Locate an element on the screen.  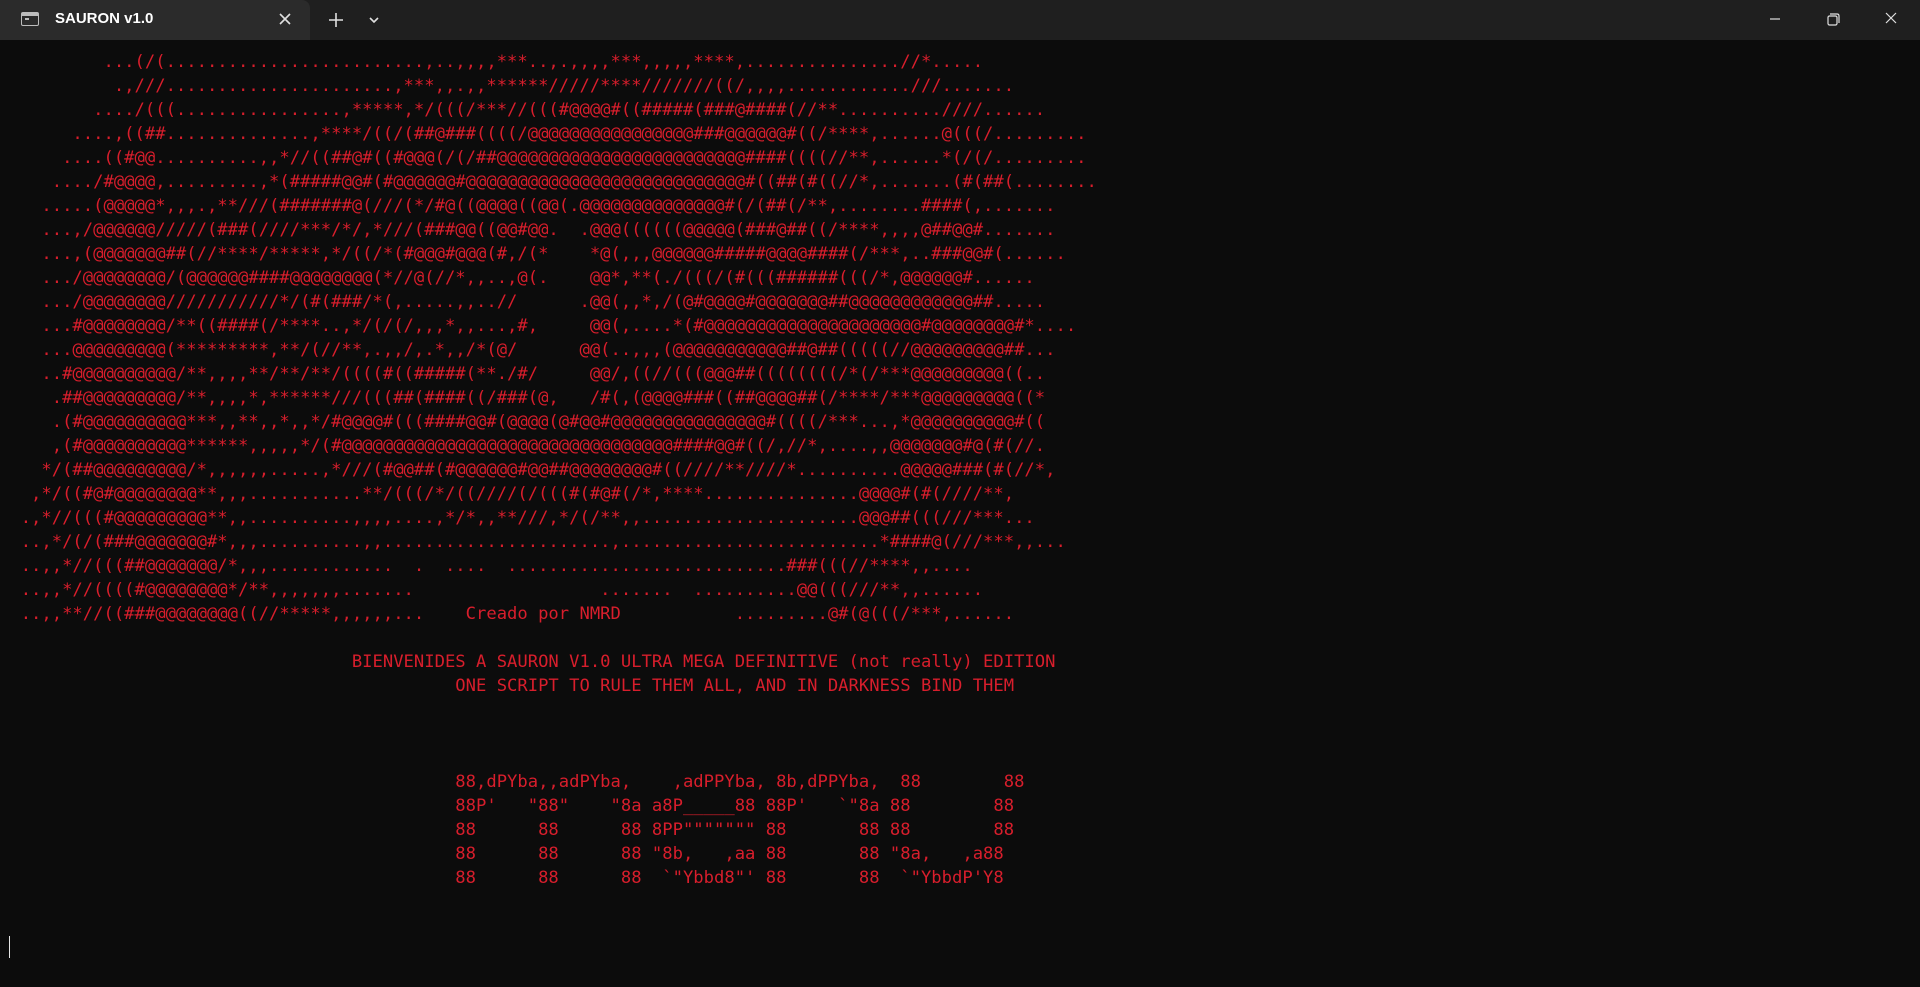
close-tab-button is located at coordinates (285, 19).